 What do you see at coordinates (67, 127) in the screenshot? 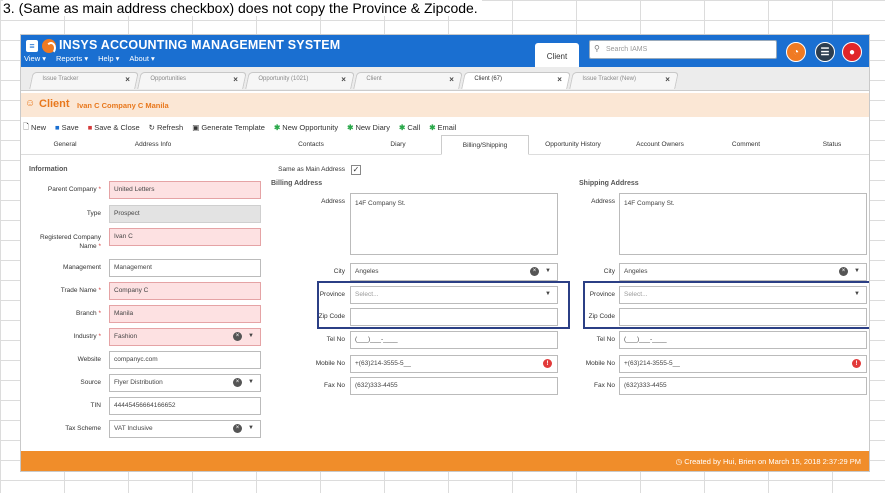
I see `save-button: ■ Save` at bounding box center [67, 127].